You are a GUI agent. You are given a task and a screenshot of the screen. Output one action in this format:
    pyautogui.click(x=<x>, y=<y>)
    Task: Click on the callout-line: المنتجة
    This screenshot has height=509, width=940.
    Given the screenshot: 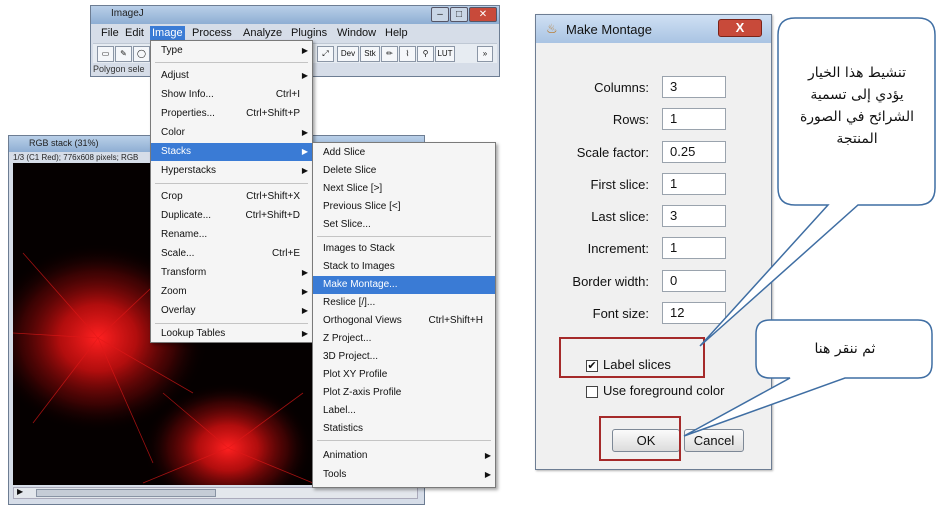 What is the action you would take?
    pyautogui.click(x=857, y=139)
    